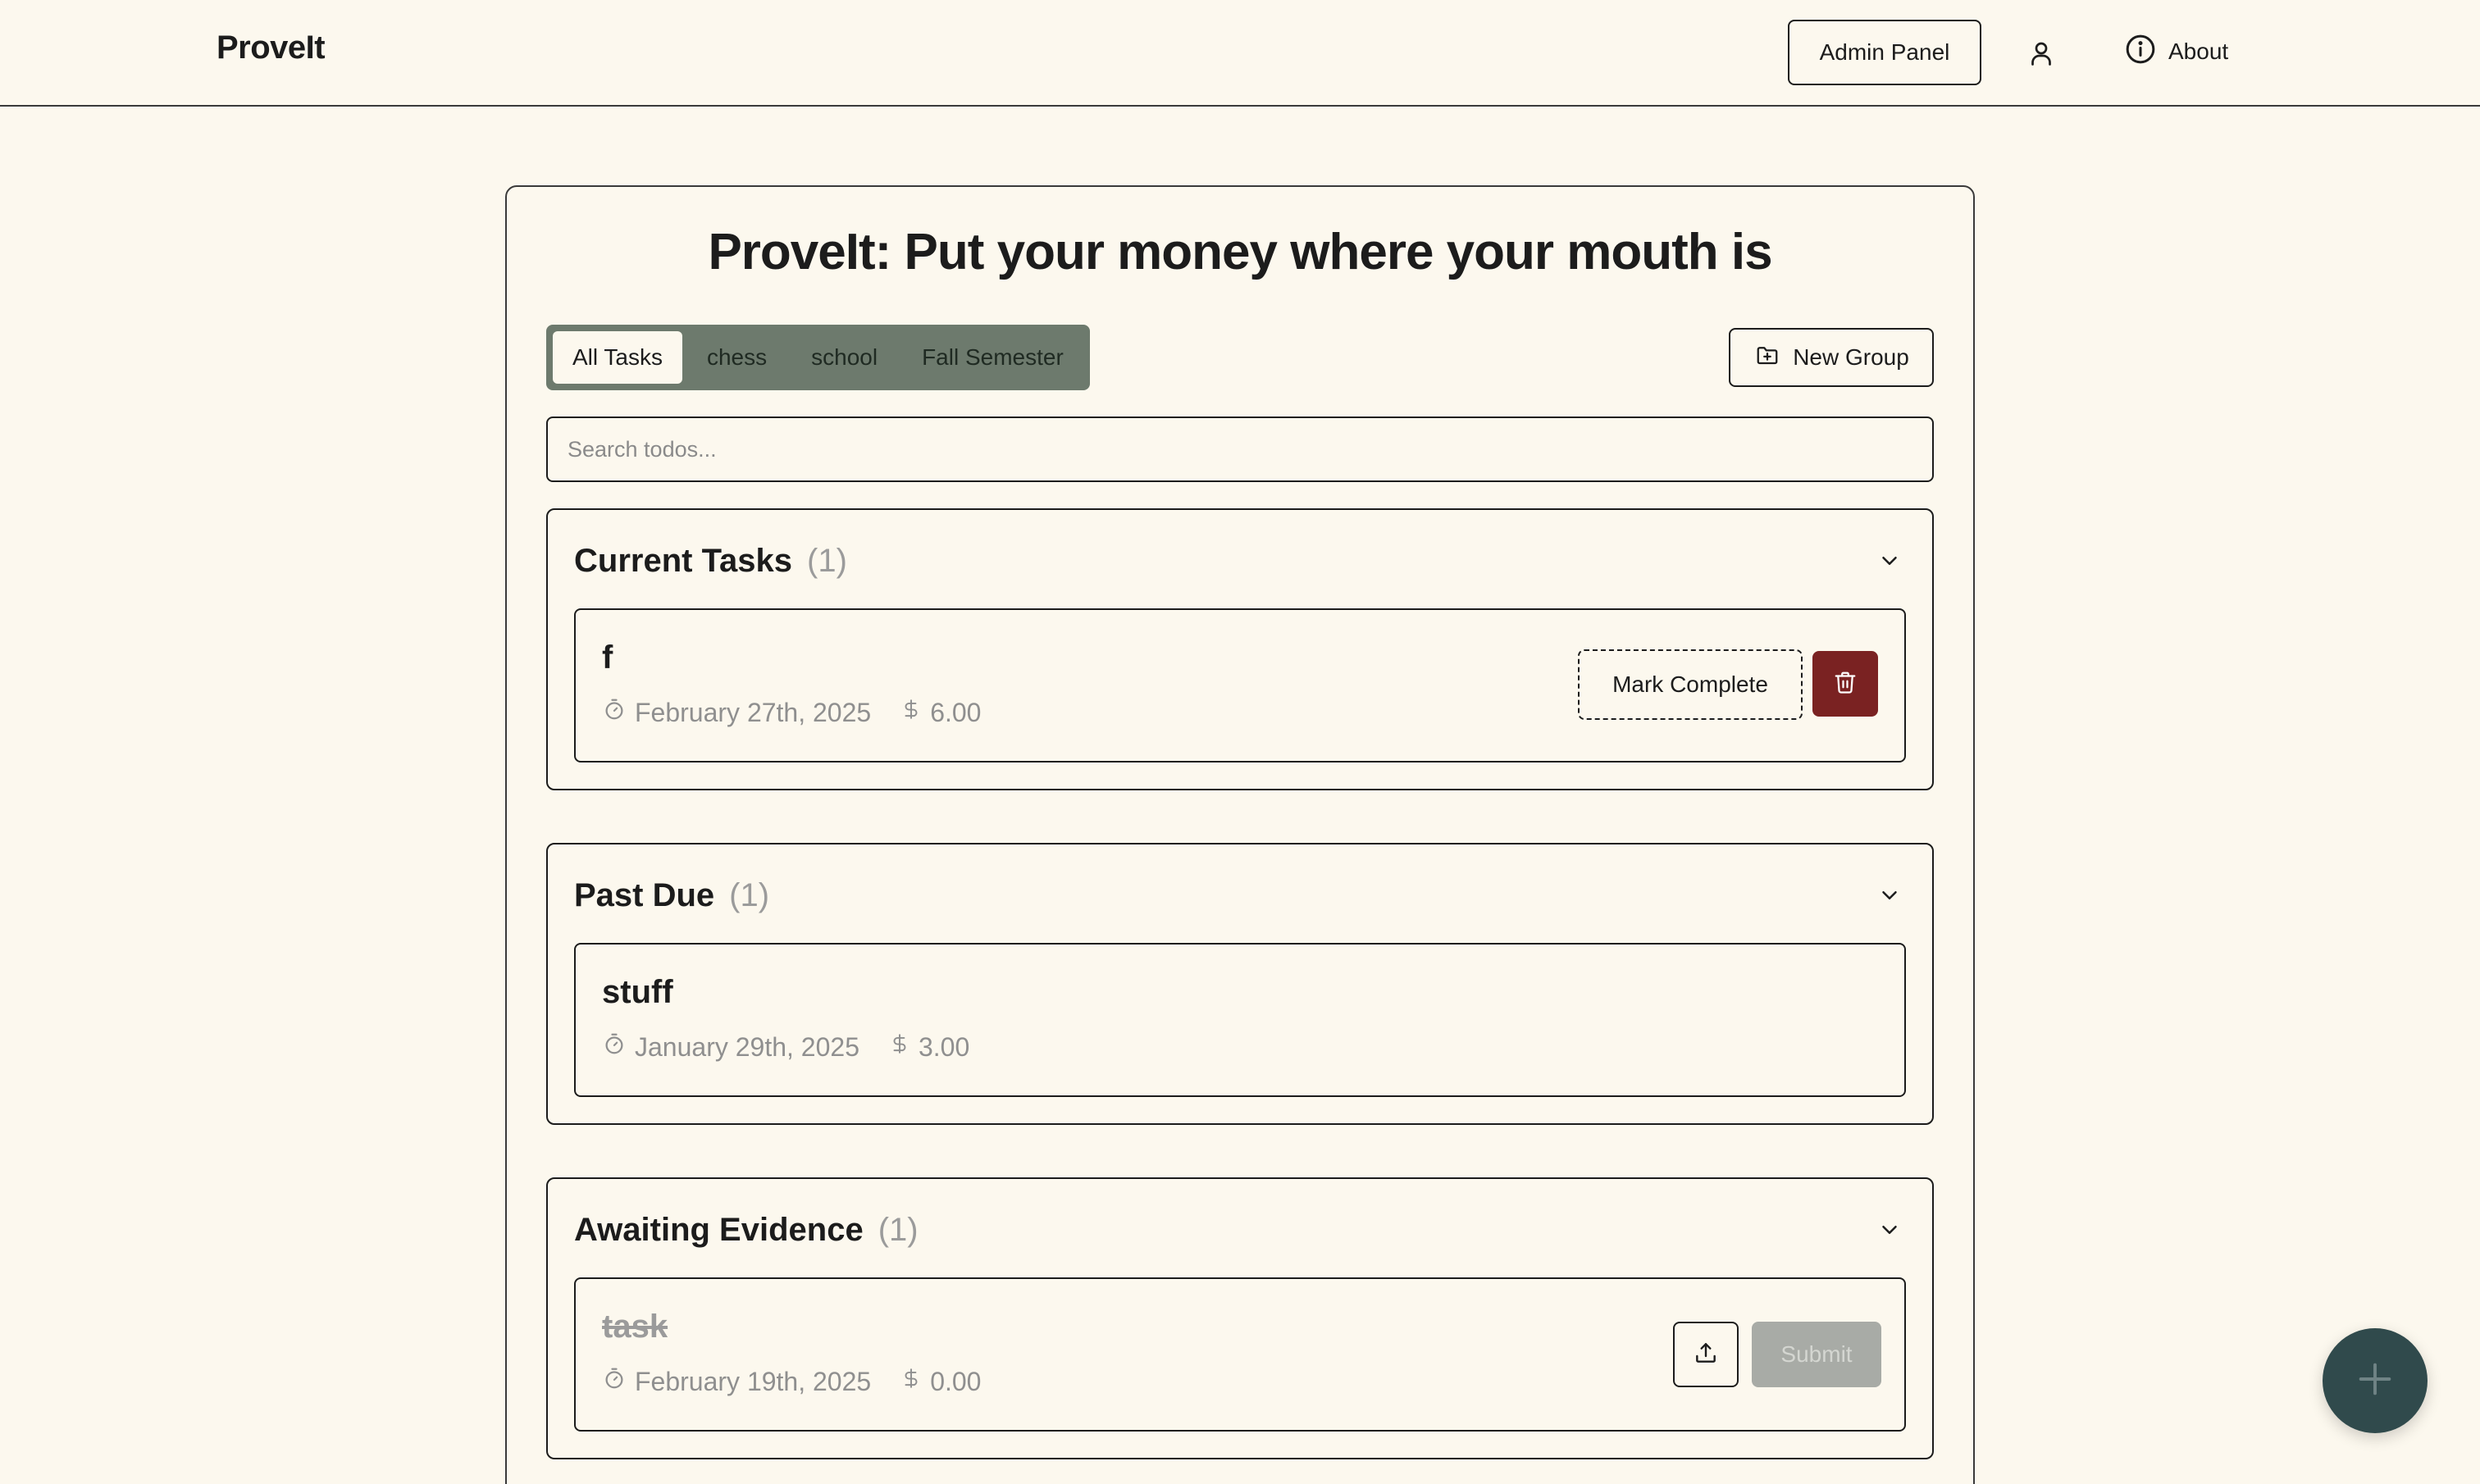 The width and height of the screenshot is (2480, 1484). I want to click on task-card: f February 27th, 2025 6.00 Mark Complete, so click(1240, 685).